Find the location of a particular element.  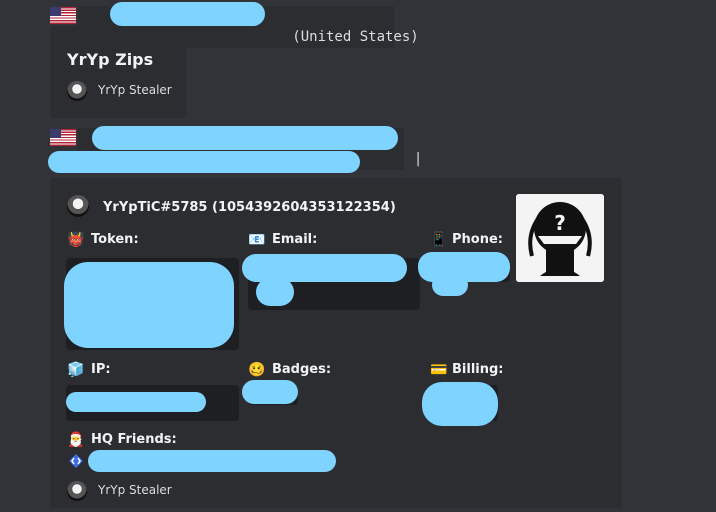

phone-label: Phone: is located at coordinates (477, 239).